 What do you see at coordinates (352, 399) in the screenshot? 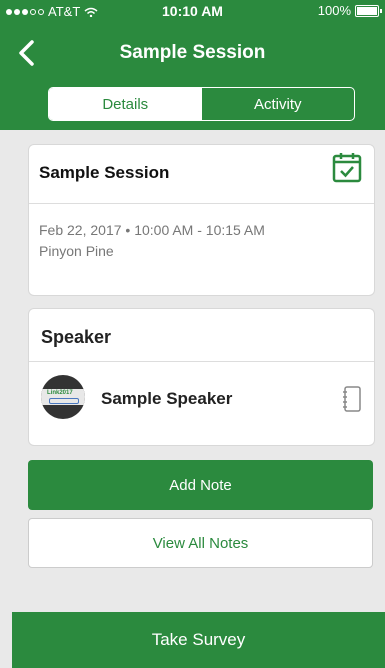
I see `notebook-icon` at bounding box center [352, 399].